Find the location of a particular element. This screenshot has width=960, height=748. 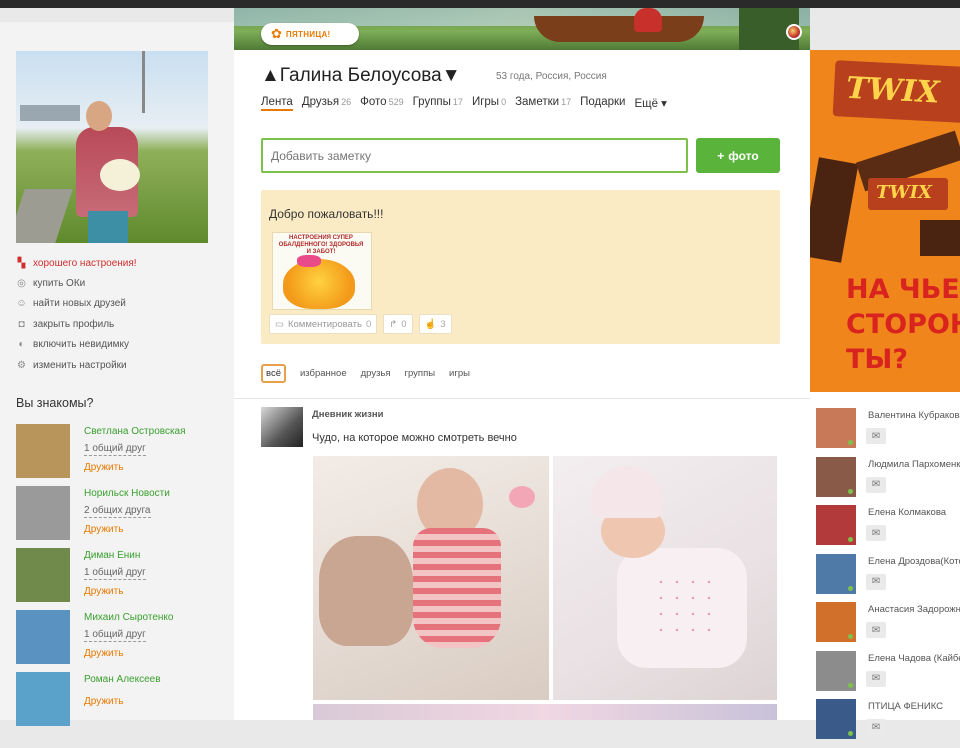

profile-tab: Ещё ▾ is located at coordinates (650, 103).